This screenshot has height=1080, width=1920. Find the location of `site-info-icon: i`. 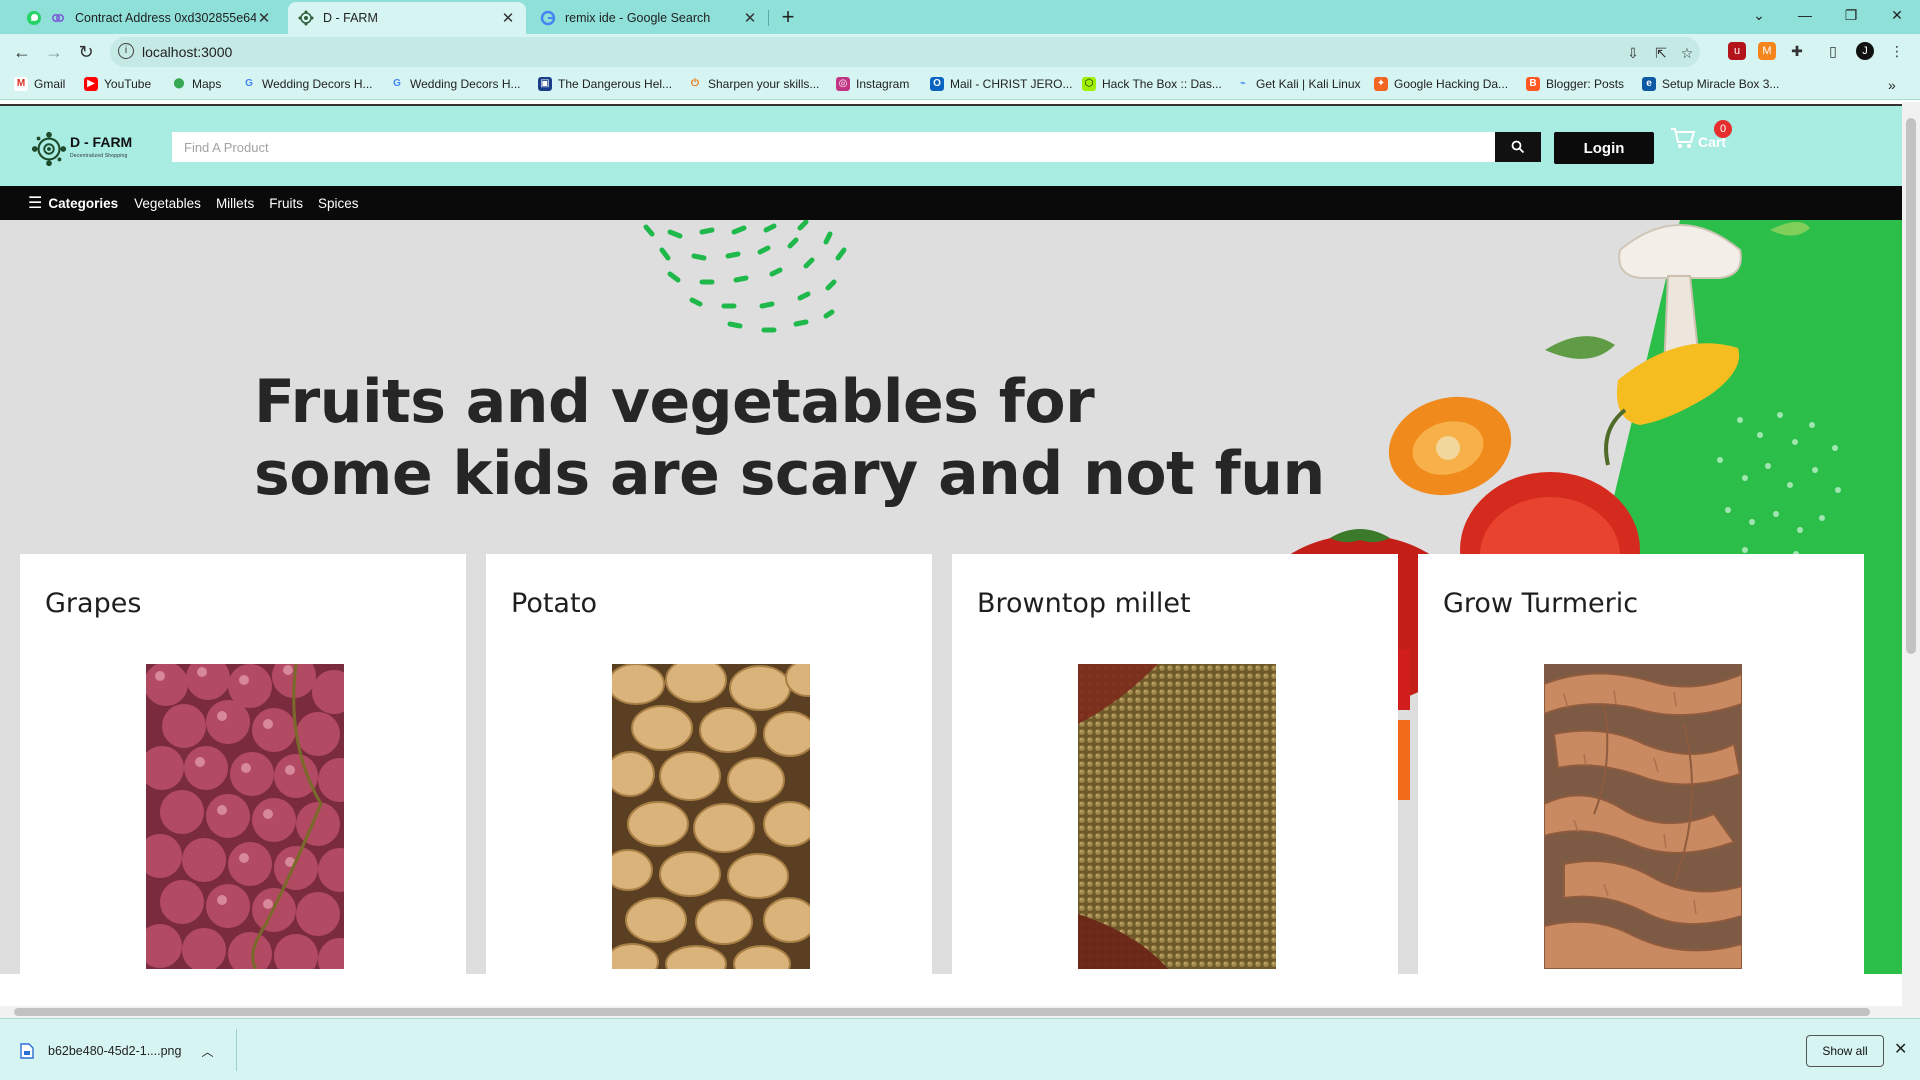

site-info-icon: i is located at coordinates (126, 51).